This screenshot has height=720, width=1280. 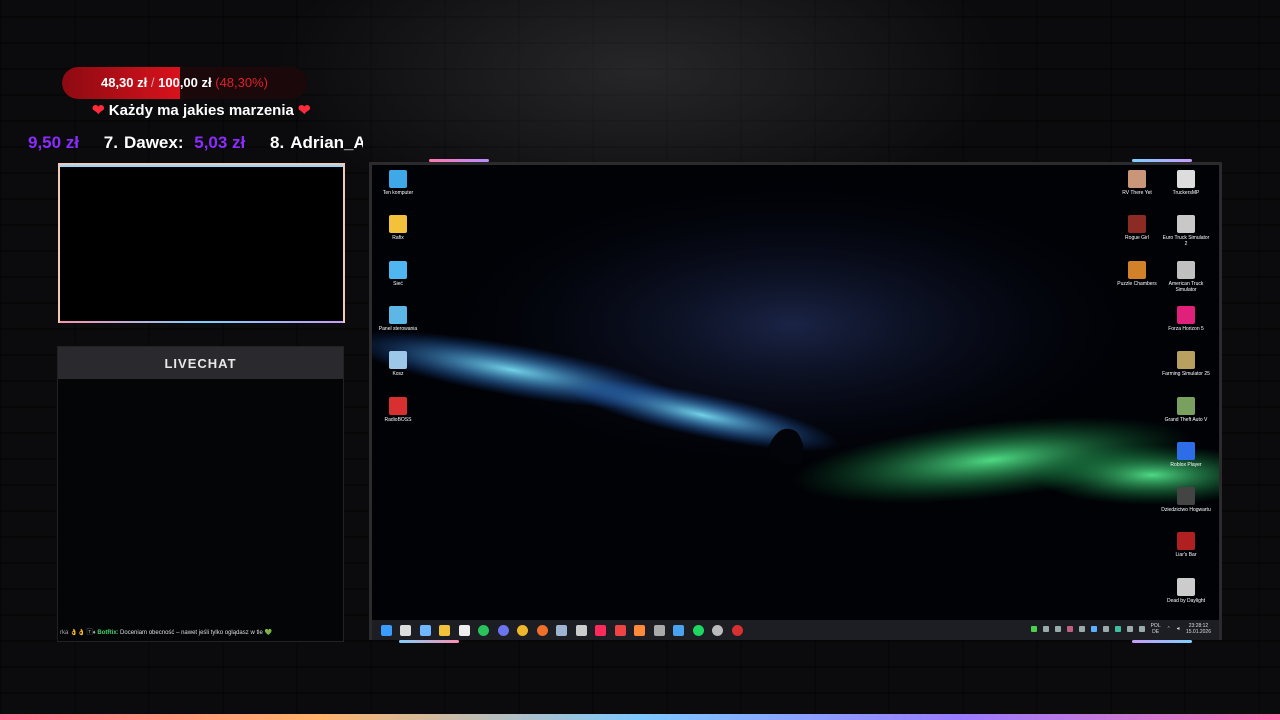 I want to click on goal-target: 100,00 zł, so click(x=185, y=82).